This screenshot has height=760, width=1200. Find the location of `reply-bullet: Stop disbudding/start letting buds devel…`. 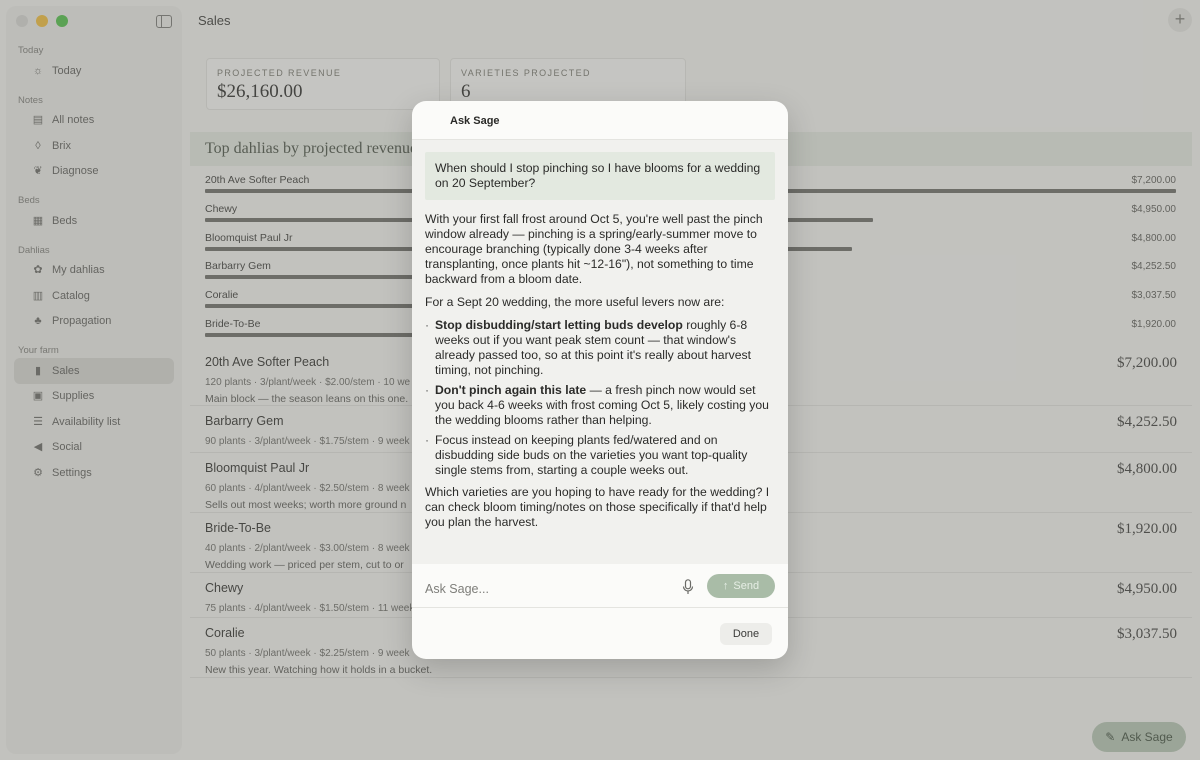

reply-bullet: Stop disbudding/start letting buds devel… is located at coordinates (600, 348).